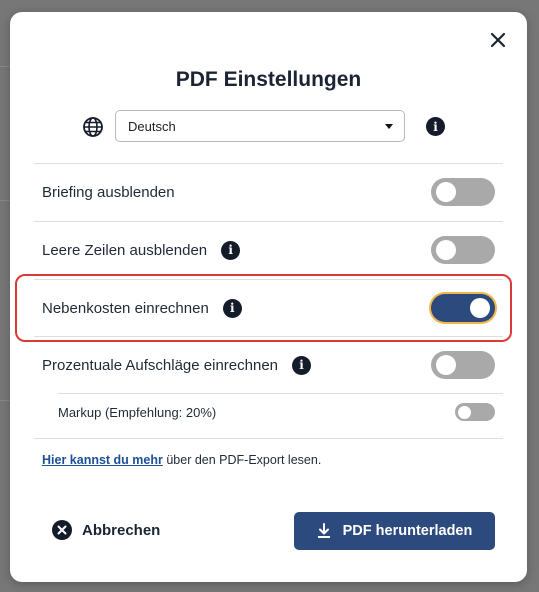 The image size is (539, 592). What do you see at coordinates (389, 126) in the screenshot?
I see `chevron-down-icon` at bounding box center [389, 126].